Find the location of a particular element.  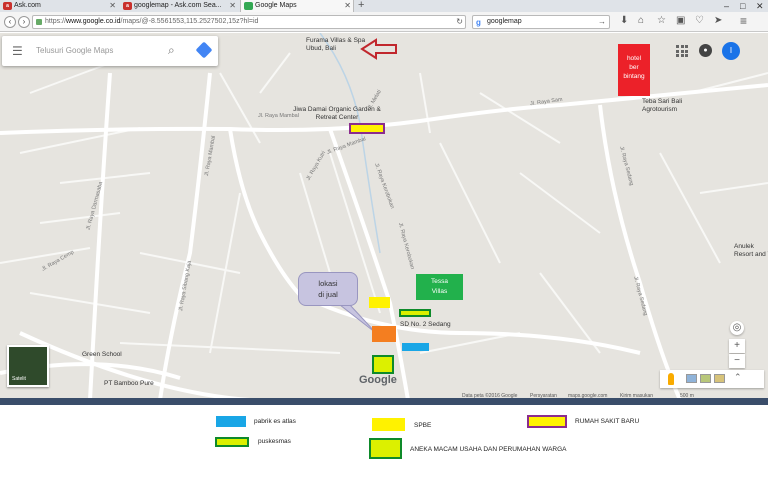

hotel-line: ber is located at coordinates (634, 67).